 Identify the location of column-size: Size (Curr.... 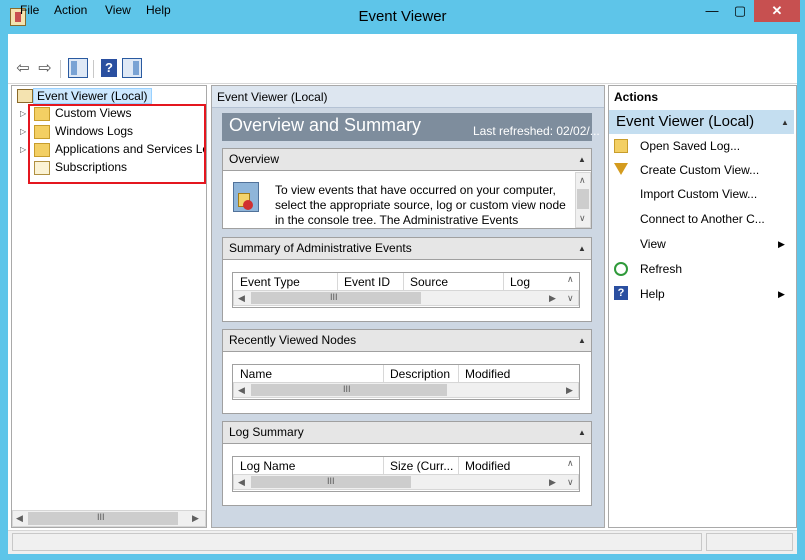
(421, 466).